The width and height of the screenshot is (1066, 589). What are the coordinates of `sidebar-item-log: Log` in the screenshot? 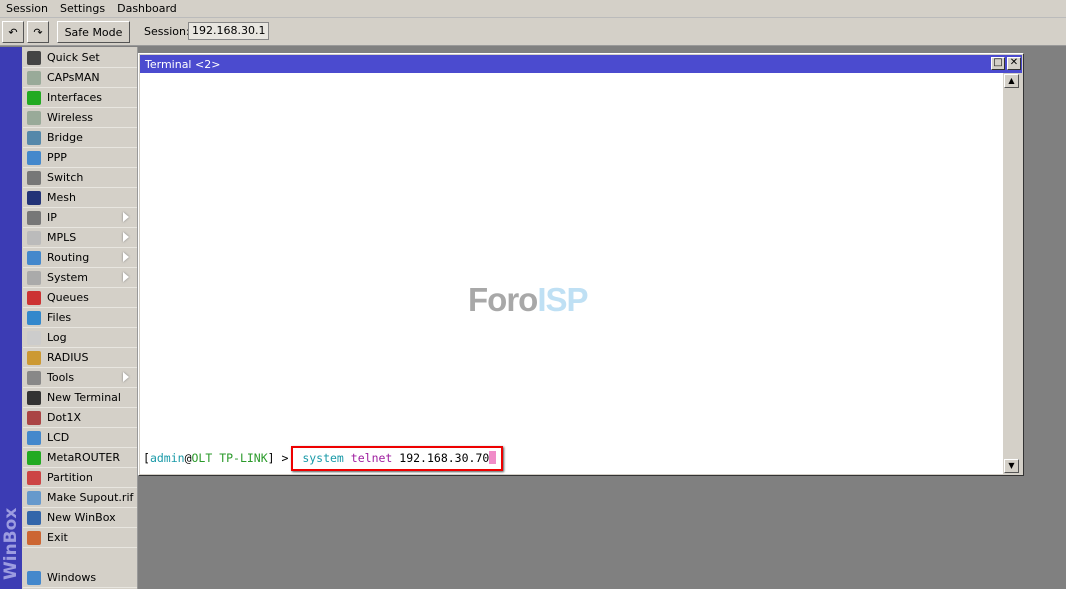 It's located at (80, 338).